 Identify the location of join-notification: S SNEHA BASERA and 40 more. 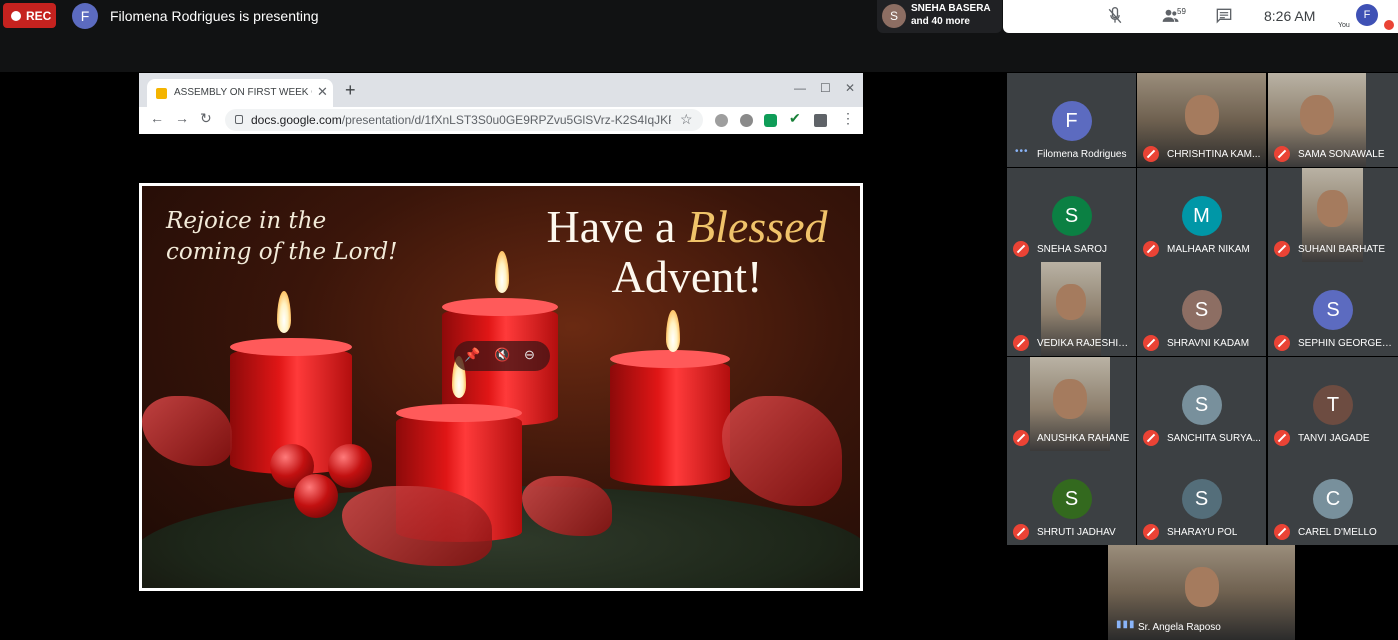
(939, 16).